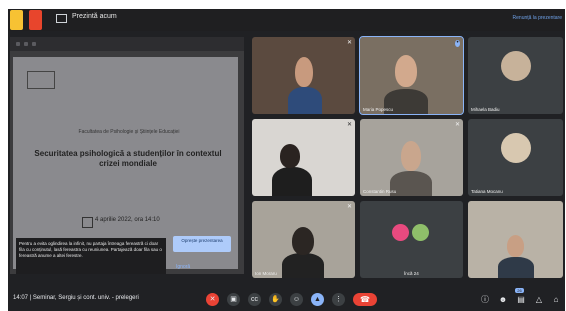  I want to click on present-icon: ▲, so click(317, 299).